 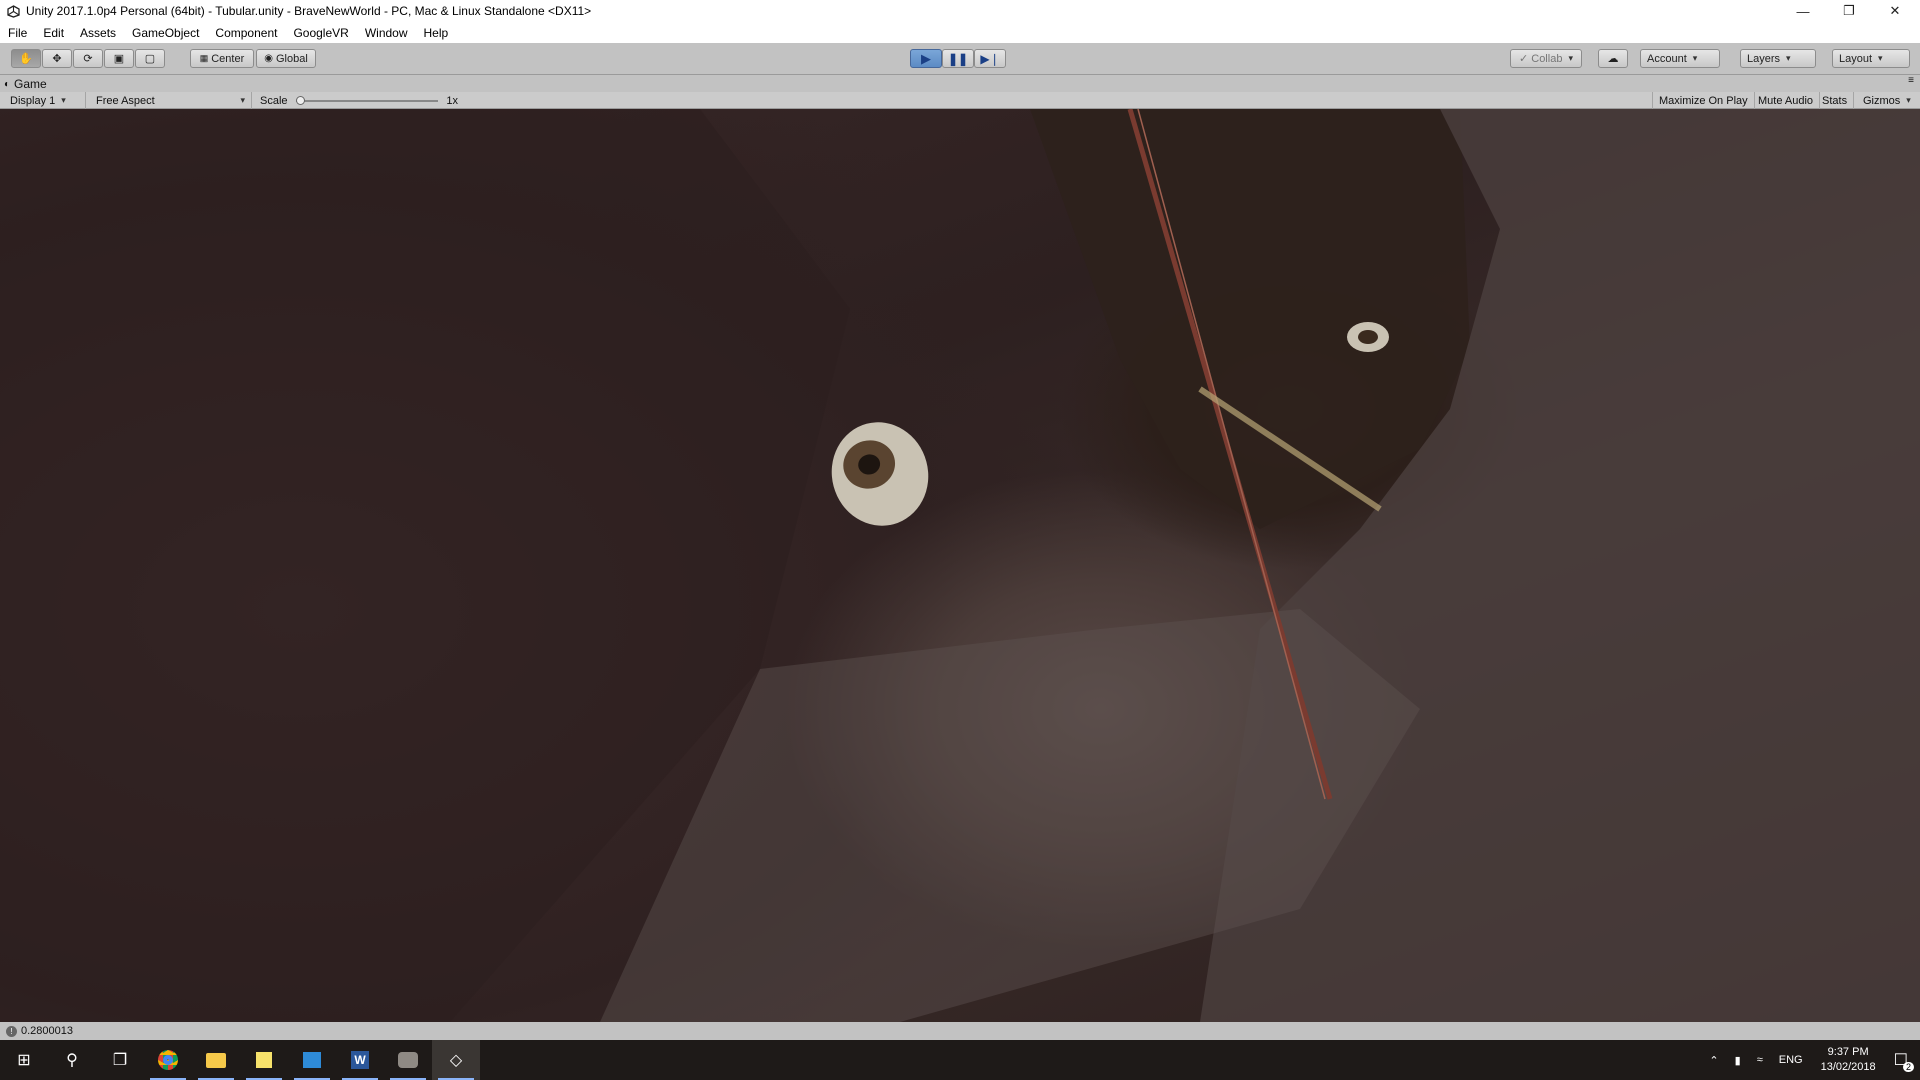 What do you see at coordinates (1764, 58) in the screenshot?
I see `layers-label: Layers` at bounding box center [1764, 58].